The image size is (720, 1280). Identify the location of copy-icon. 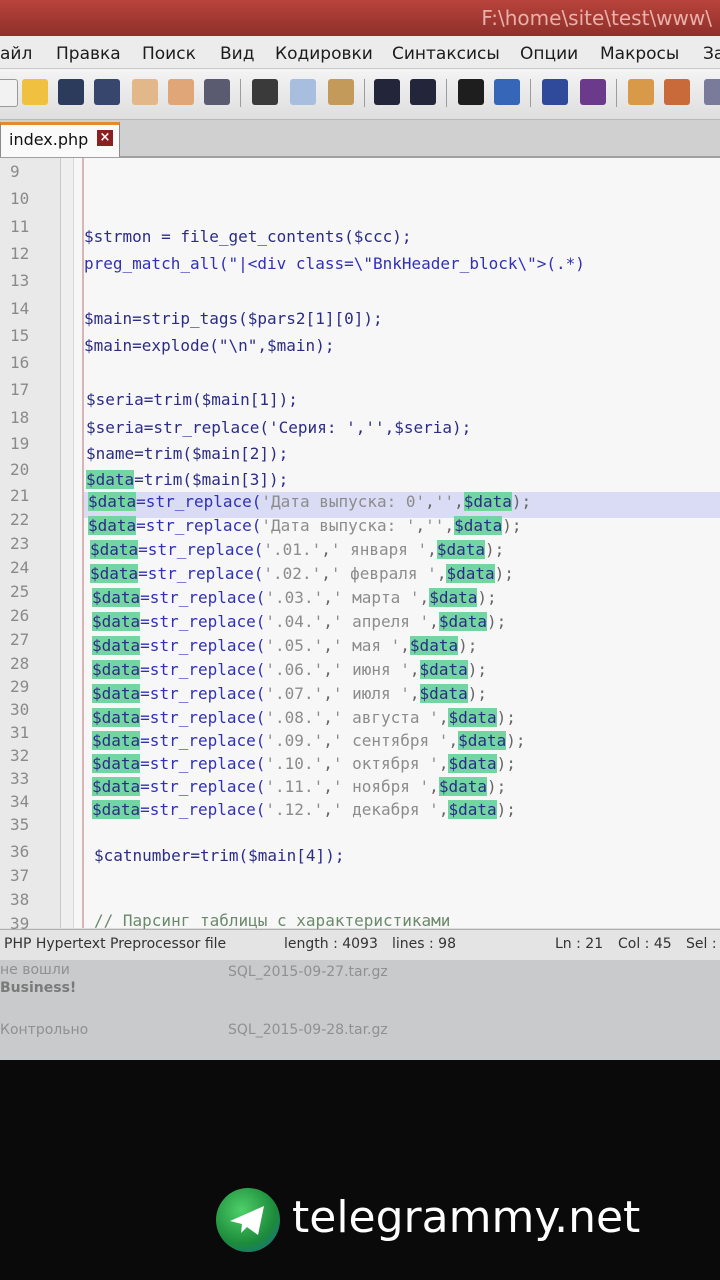
(303, 92).